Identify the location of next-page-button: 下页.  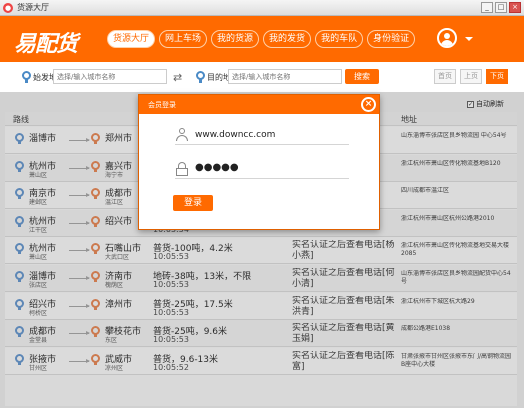
(497, 76).